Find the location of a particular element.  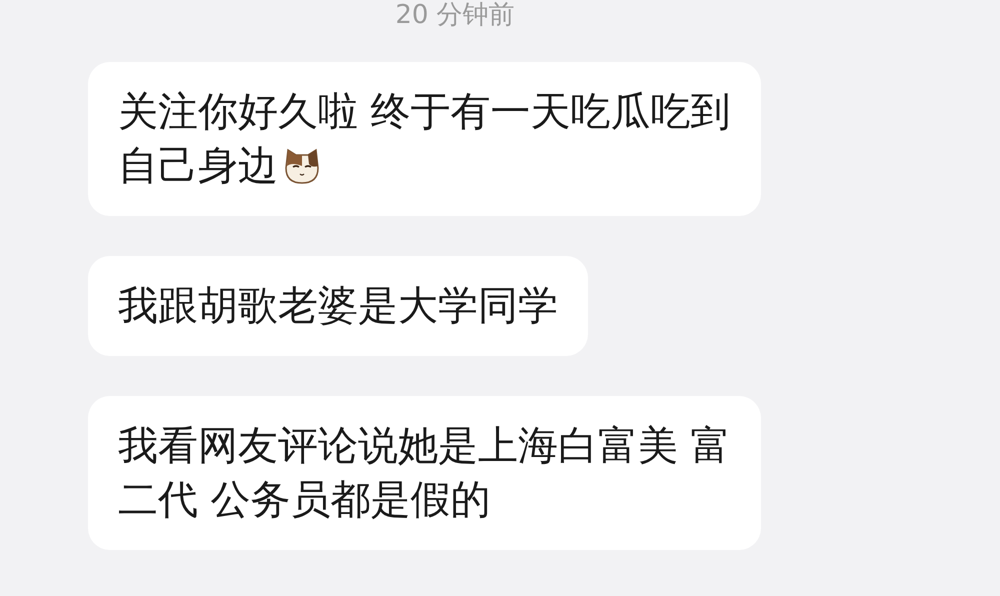

message-text: 自己身边 is located at coordinates (198, 166).